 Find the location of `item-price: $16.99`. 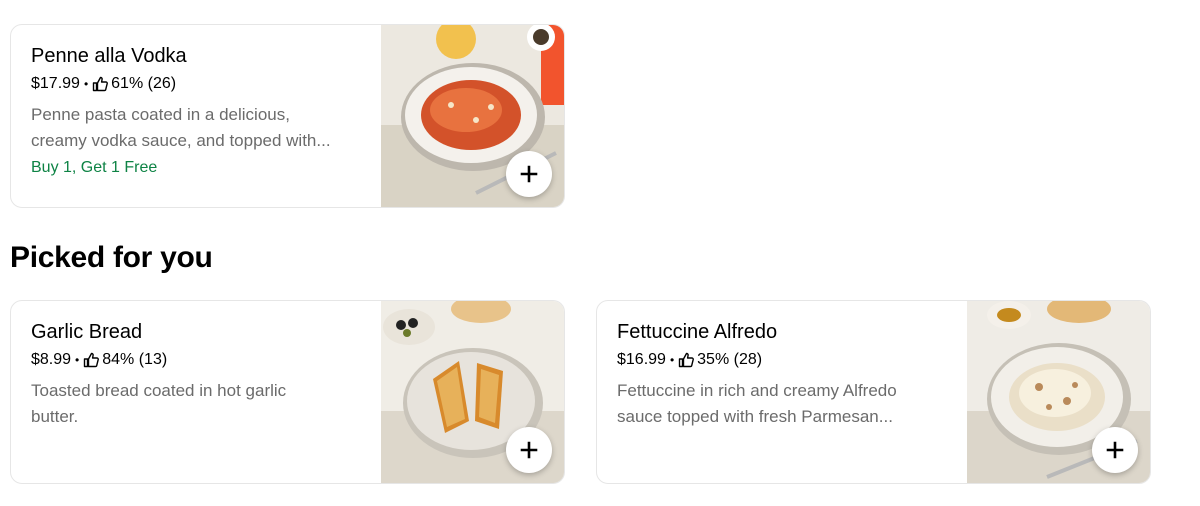

item-price: $16.99 is located at coordinates (641, 359).